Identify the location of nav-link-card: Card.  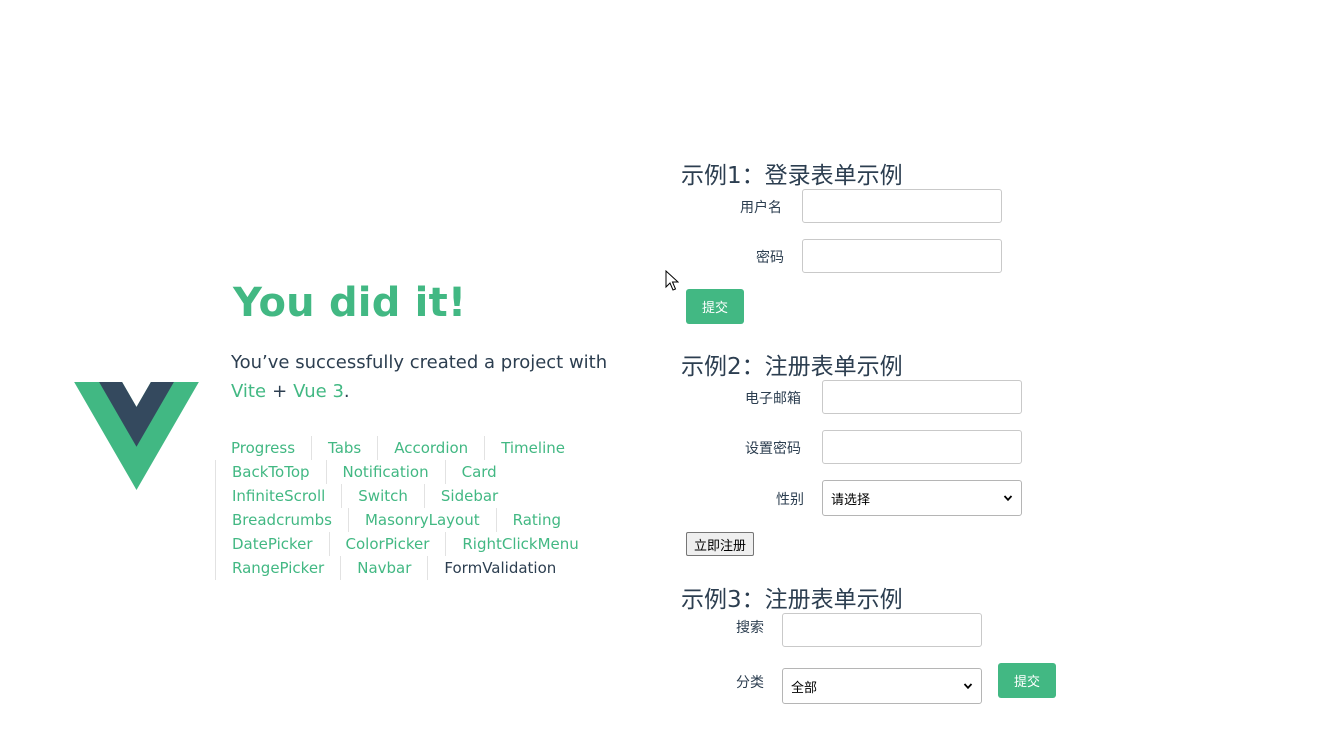
(478, 472).